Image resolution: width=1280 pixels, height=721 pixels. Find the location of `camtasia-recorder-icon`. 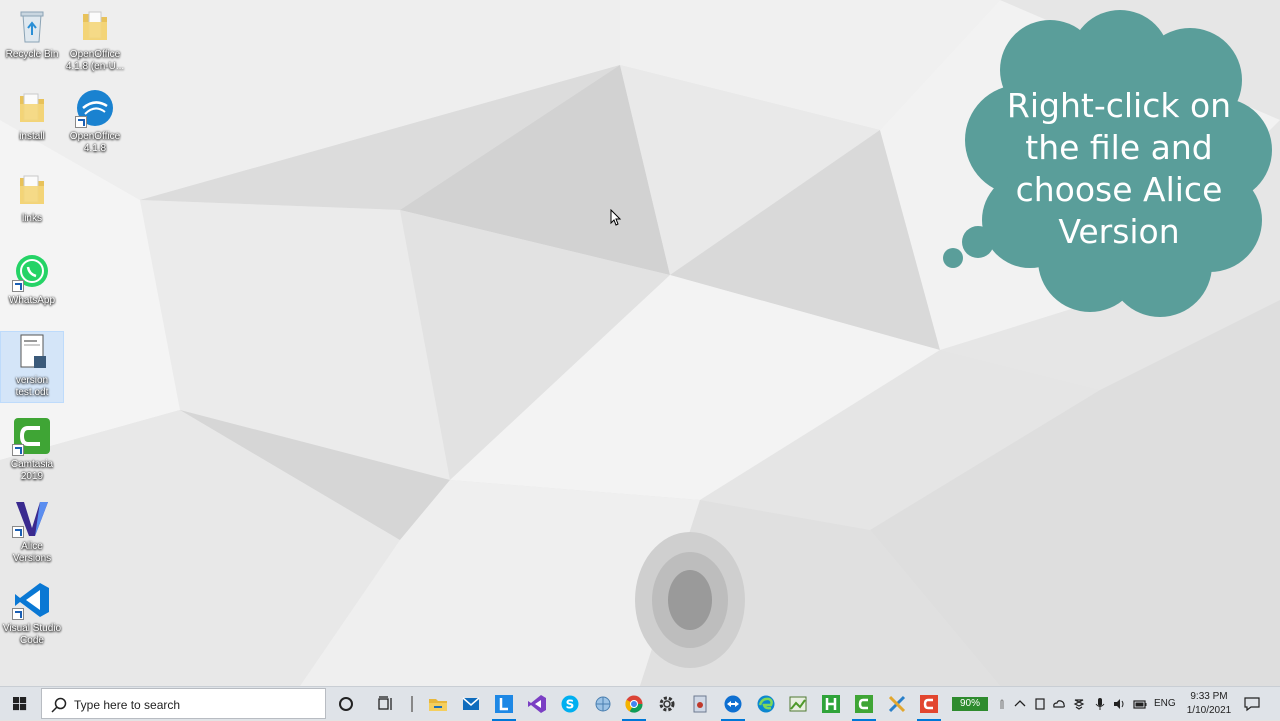

camtasia-recorder-icon is located at coordinates (929, 704).